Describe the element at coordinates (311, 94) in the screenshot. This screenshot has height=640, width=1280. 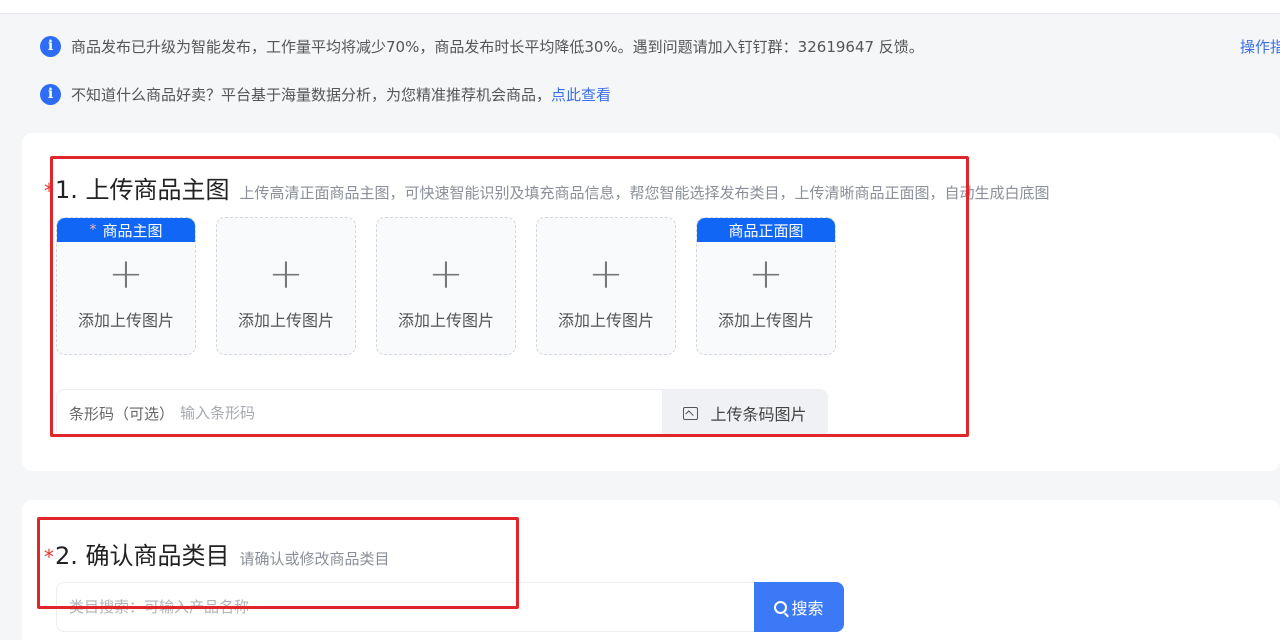
I see `notice-recommend-text: 不知道什么商品好卖？平台基于海量数据分析，为您精准推荐机会商品，` at that location.